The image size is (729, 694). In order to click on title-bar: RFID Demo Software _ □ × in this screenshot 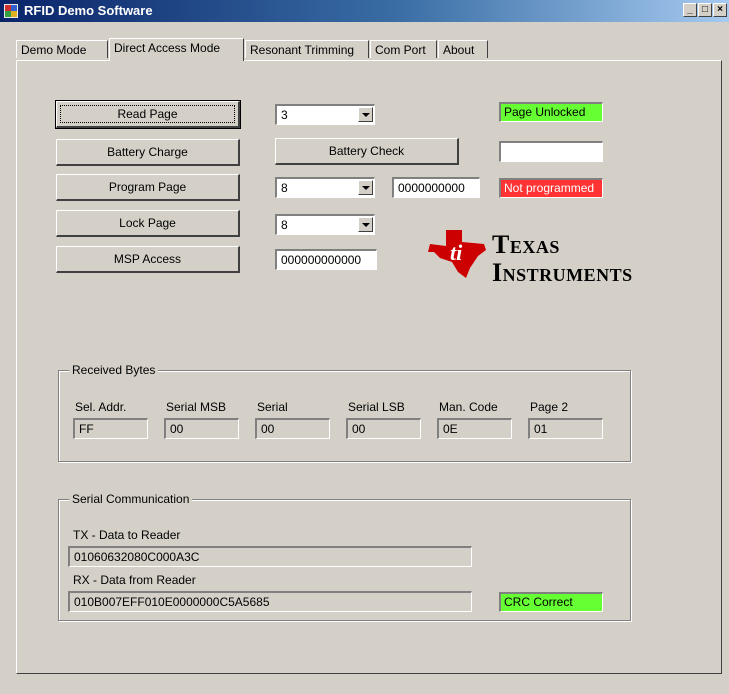, I will do `click(364, 11)`.